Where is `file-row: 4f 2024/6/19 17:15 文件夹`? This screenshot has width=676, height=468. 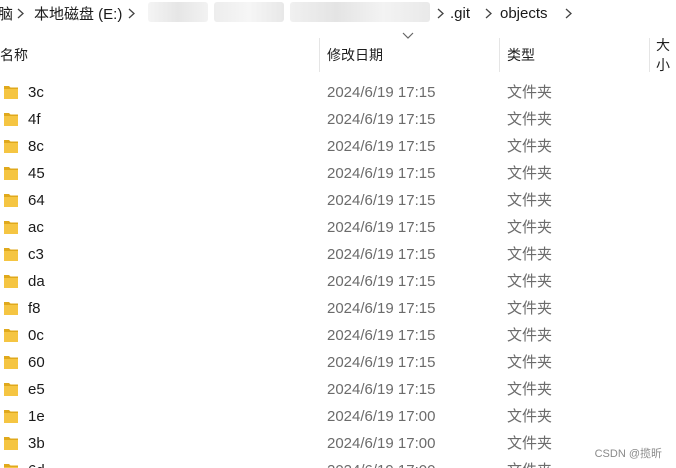
file-row: 4f 2024/6/19 17:15 文件夹 is located at coordinates (338, 119).